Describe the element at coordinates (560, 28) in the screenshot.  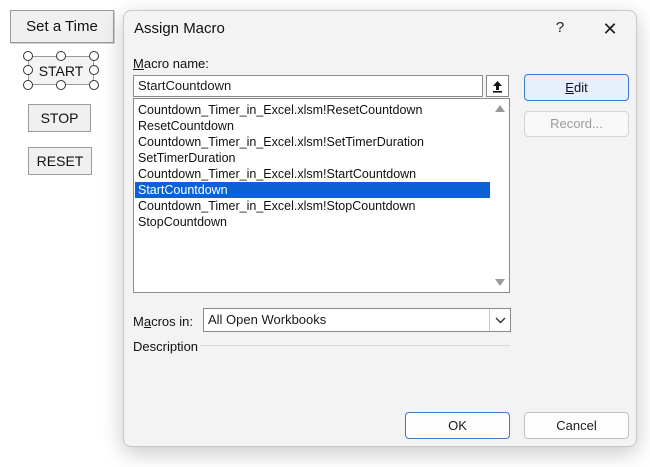
I see `help-icon: ?` at that location.